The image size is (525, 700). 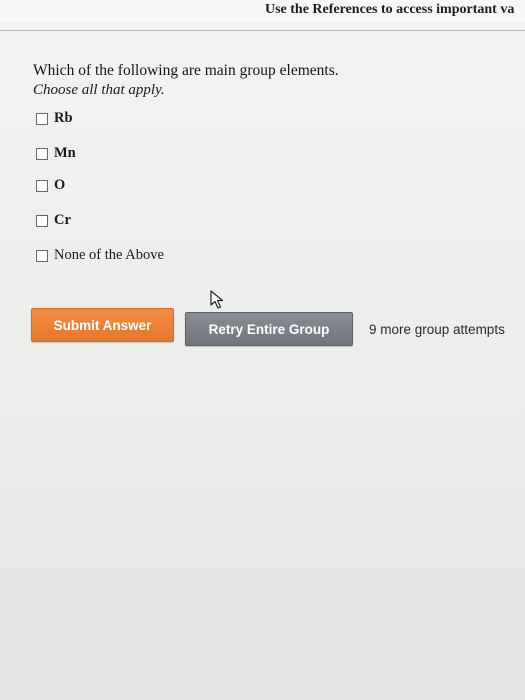 I want to click on option-o: O, so click(x=50, y=185).